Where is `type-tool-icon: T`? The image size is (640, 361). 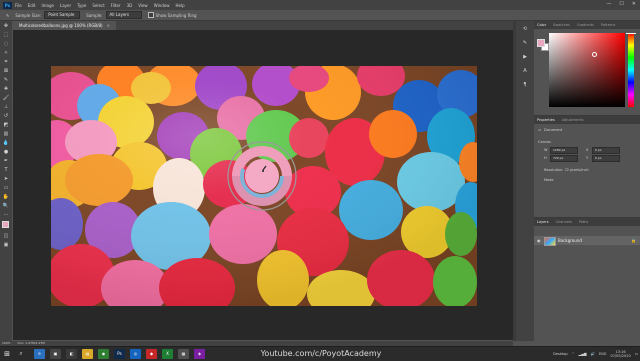
type-tool-icon: T is located at coordinates (6, 170).